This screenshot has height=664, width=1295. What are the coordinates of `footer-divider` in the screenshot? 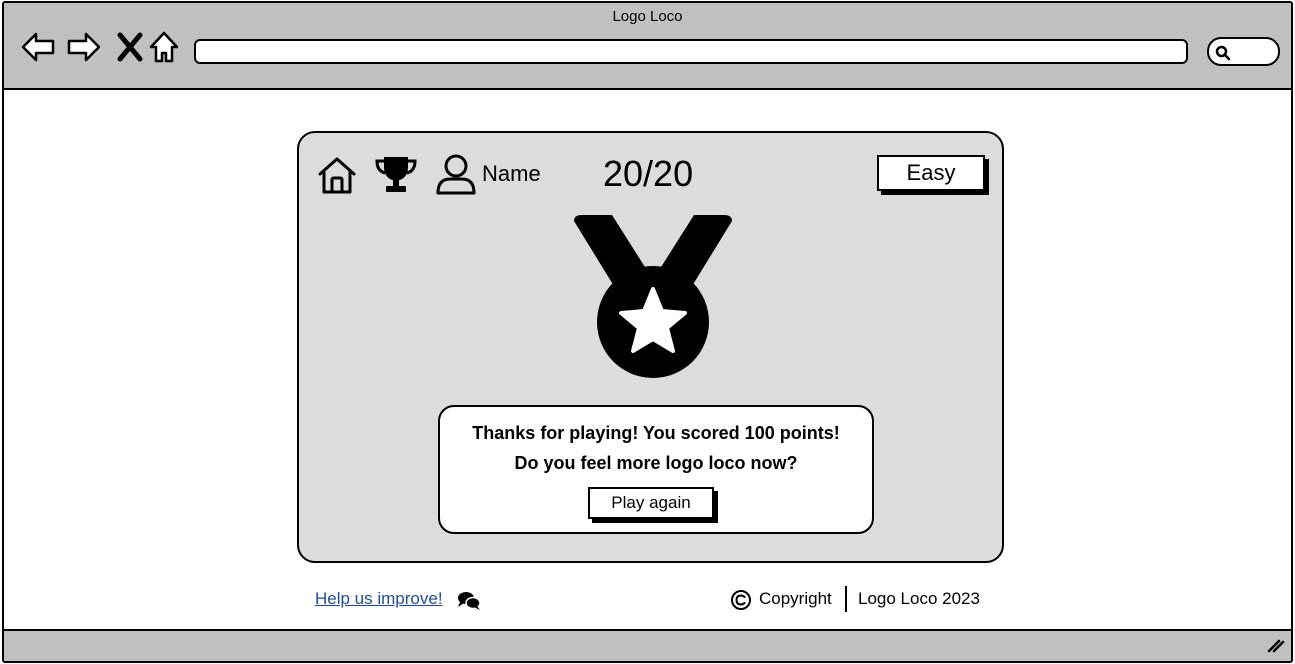 It's located at (846, 599).